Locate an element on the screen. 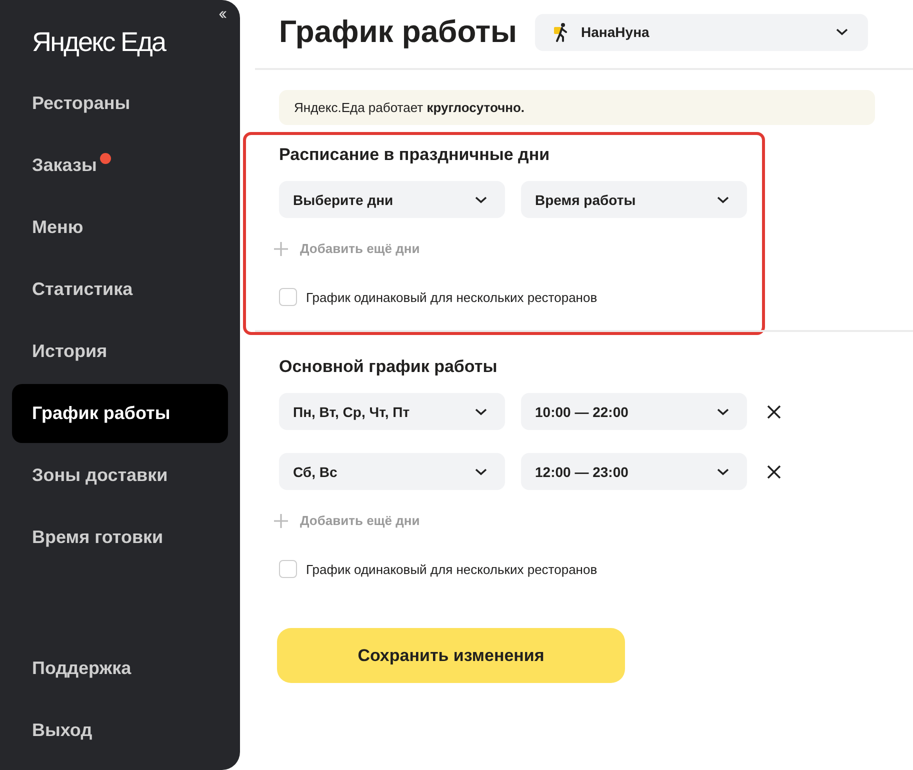 This screenshot has height=770, width=913. nav-item: История is located at coordinates (120, 351).